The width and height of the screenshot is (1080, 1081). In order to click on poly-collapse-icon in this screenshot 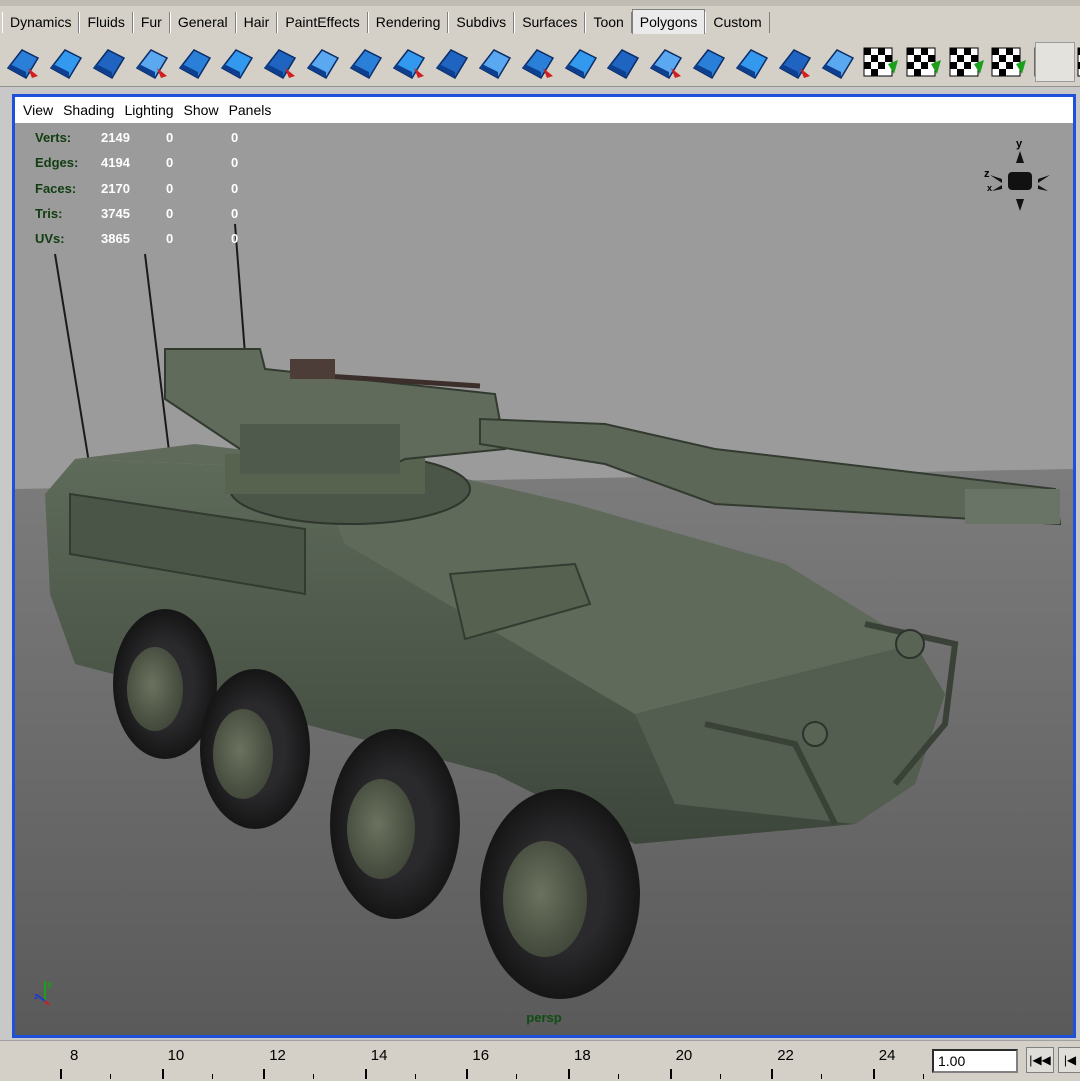, I will do `click(537, 62)`.